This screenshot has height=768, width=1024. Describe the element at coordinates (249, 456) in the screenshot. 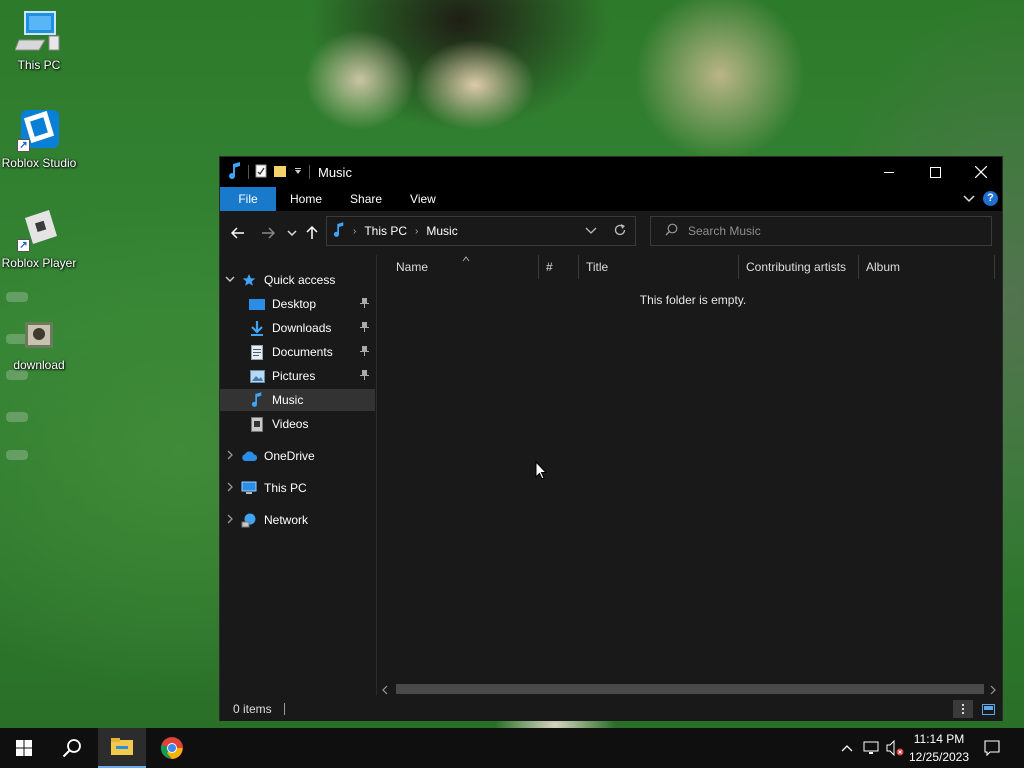

I see `onedrive-cloud-icon` at that location.